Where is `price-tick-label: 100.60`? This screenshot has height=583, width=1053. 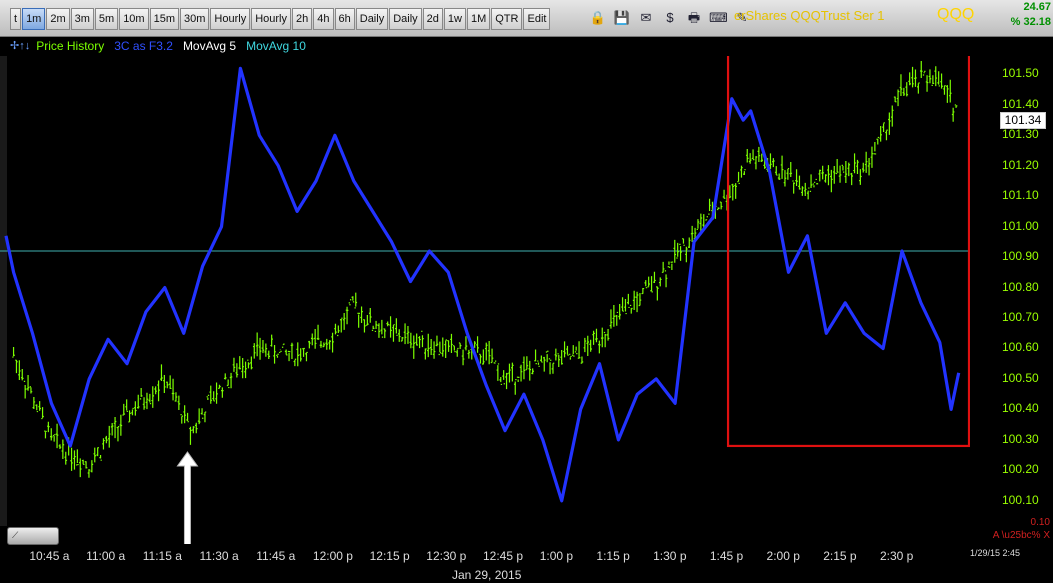 price-tick-label: 100.60 is located at coordinates (1020, 347).